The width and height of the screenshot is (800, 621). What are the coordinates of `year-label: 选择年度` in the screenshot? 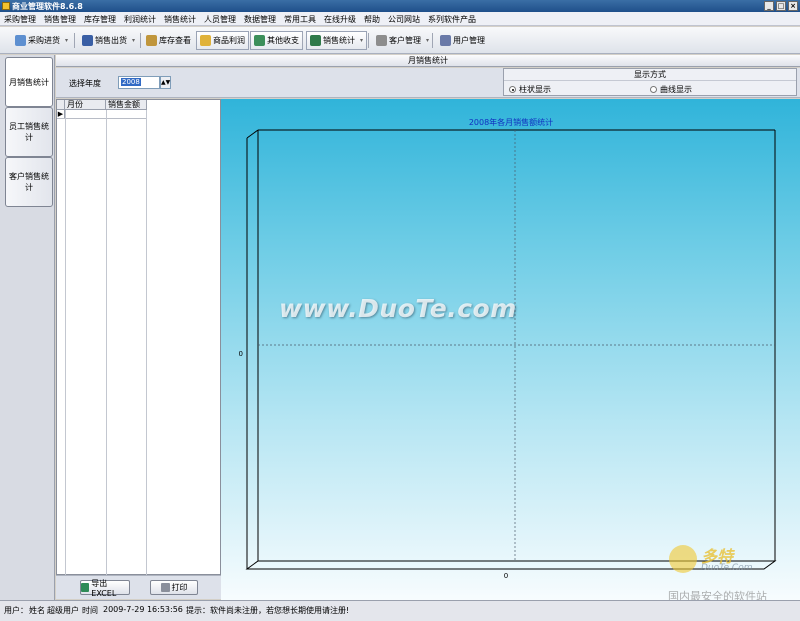 It's located at (85, 83).